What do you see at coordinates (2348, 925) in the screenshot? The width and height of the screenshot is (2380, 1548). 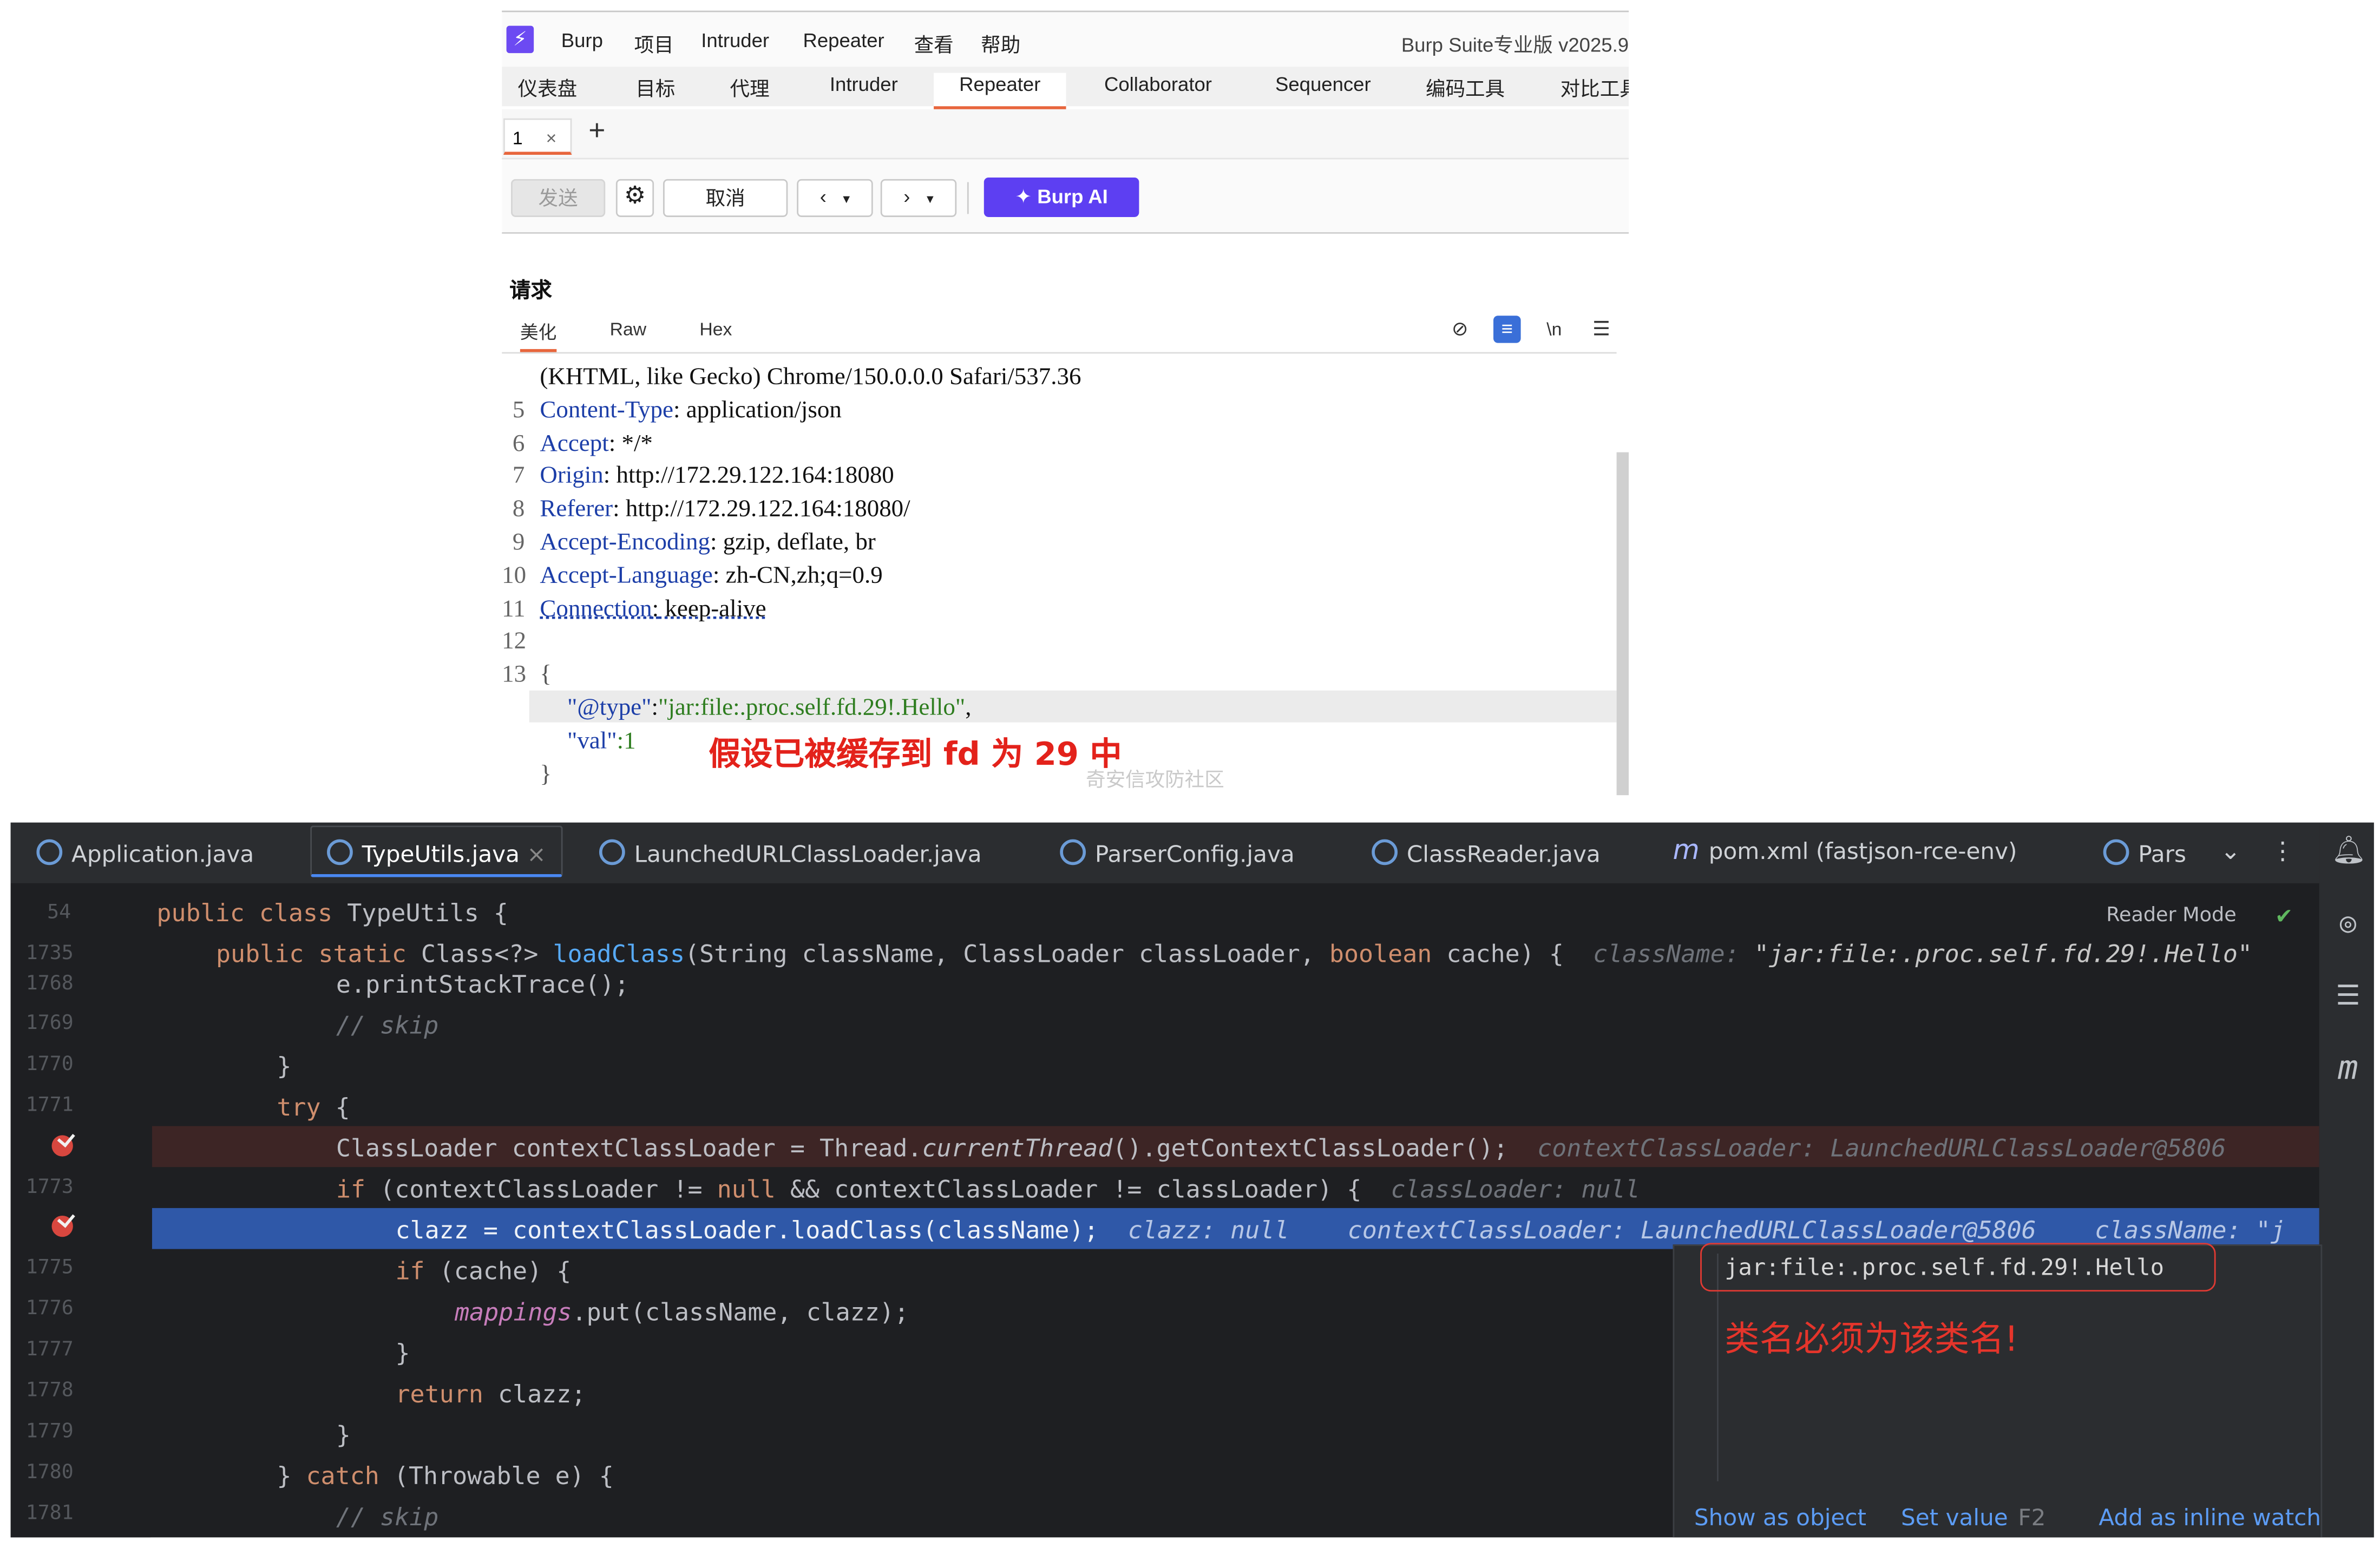 I see `ai-assistant-icon: ◎` at bounding box center [2348, 925].